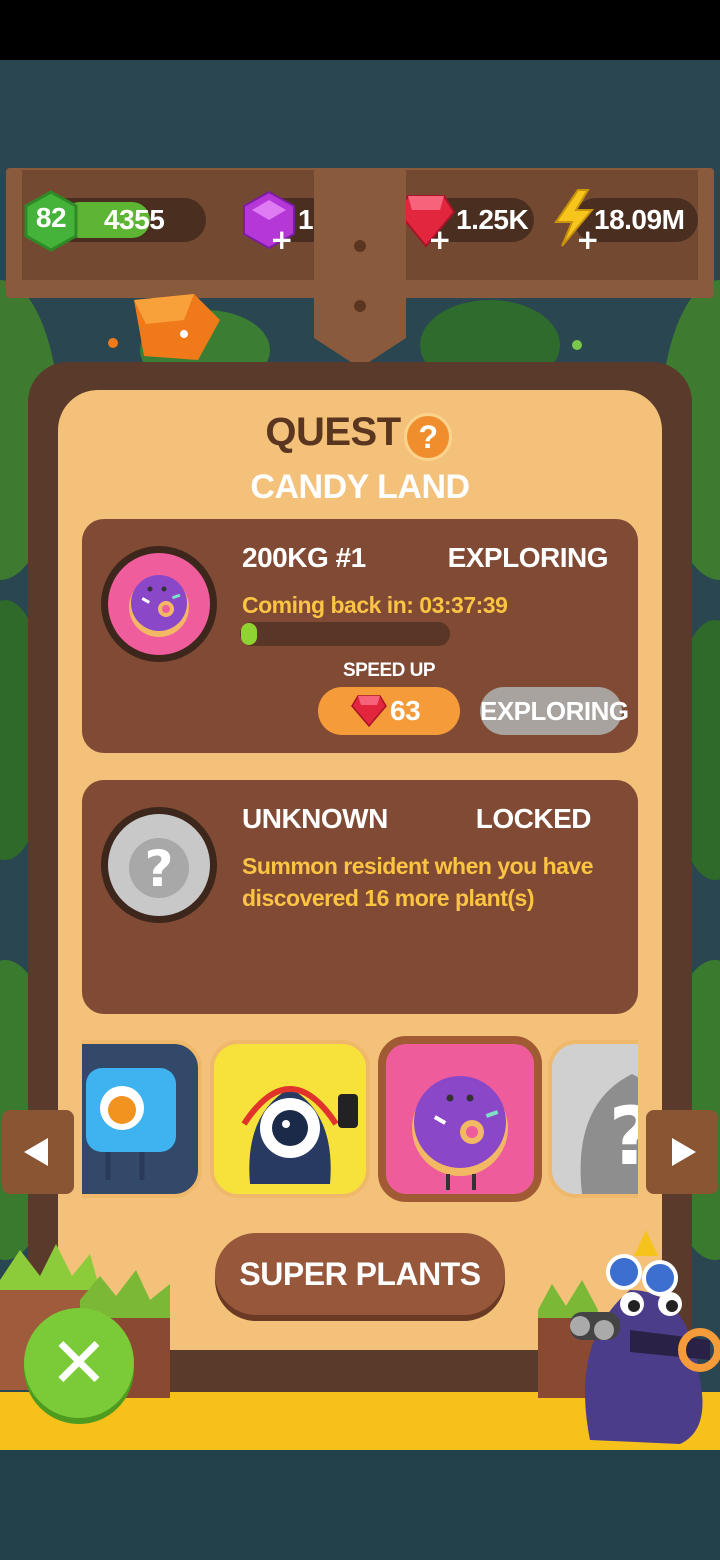  I want to click on exploration-progress-track, so click(345, 634).